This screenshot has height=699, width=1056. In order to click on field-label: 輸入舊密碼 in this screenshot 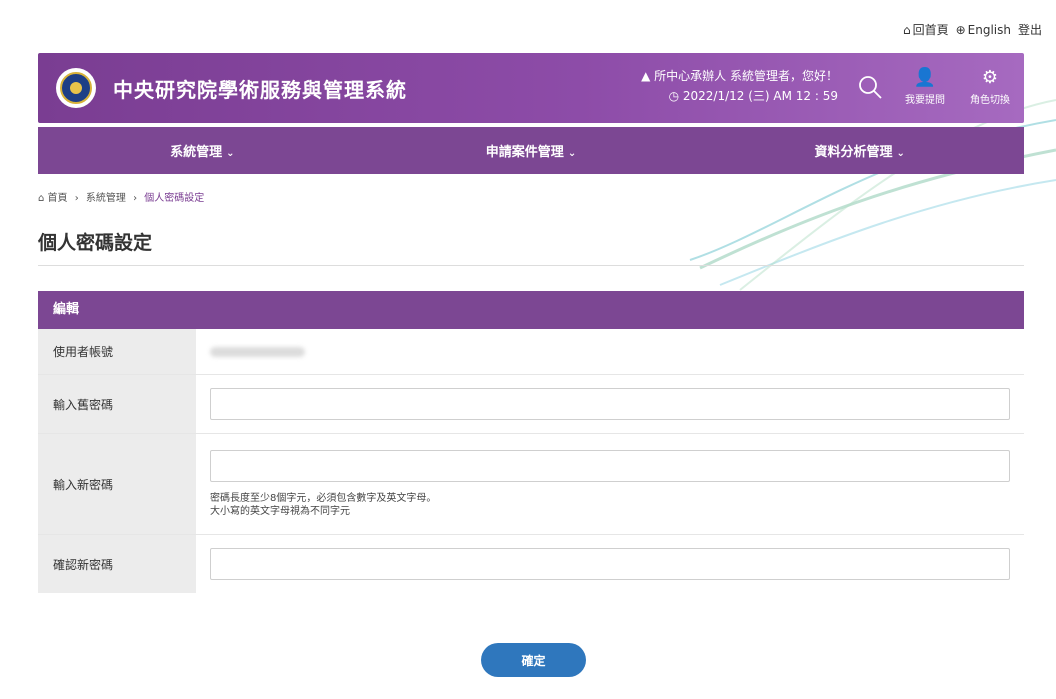, I will do `click(117, 404)`.